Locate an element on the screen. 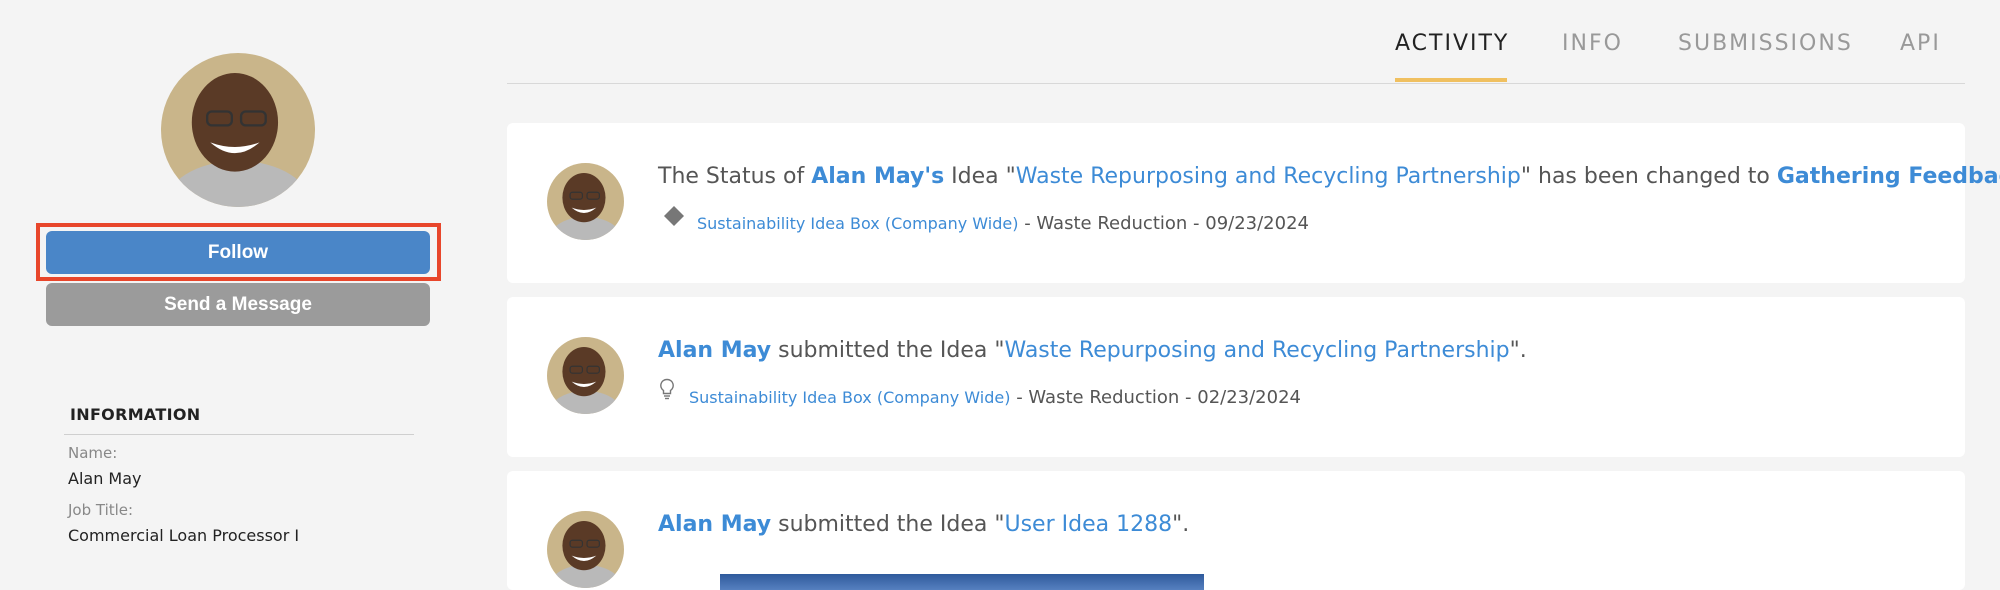 The height and width of the screenshot is (590, 2000). tab-submissions: SUBMISSIONS is located at coordinates (1765, 43).